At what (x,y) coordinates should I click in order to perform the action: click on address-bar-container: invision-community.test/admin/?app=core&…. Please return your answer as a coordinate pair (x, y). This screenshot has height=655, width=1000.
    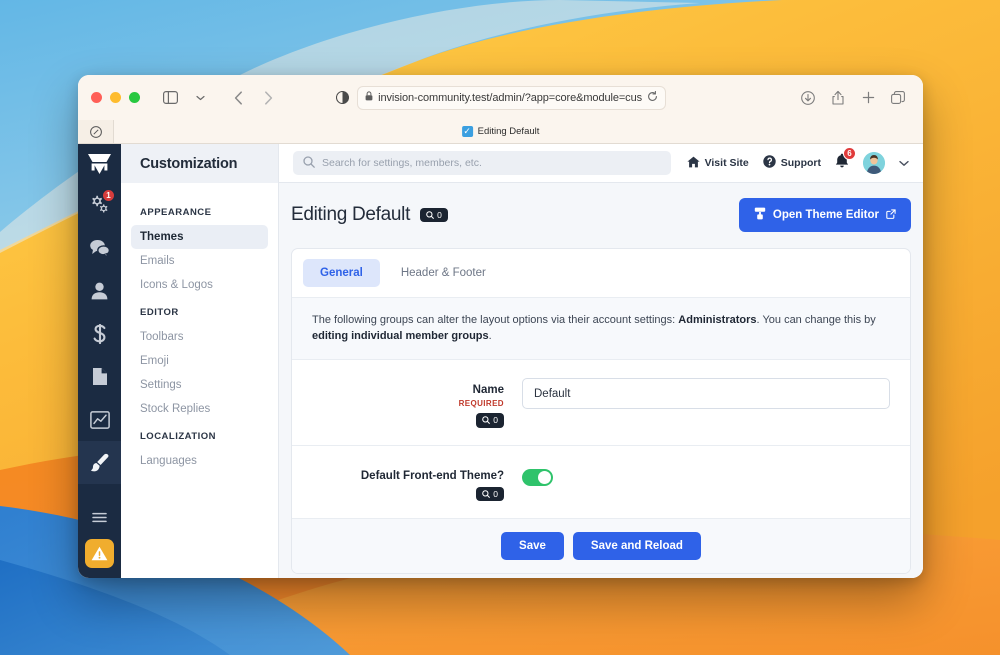
    Looking at the image, I should click on (500, 97).